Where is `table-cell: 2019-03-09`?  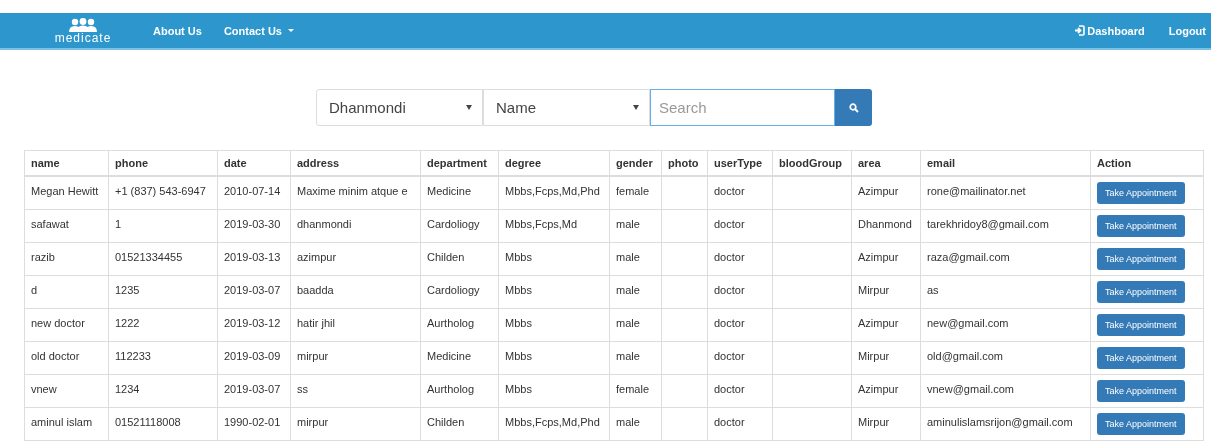 table-cell: 2019-03-09 is located at coordinates (254, 357).